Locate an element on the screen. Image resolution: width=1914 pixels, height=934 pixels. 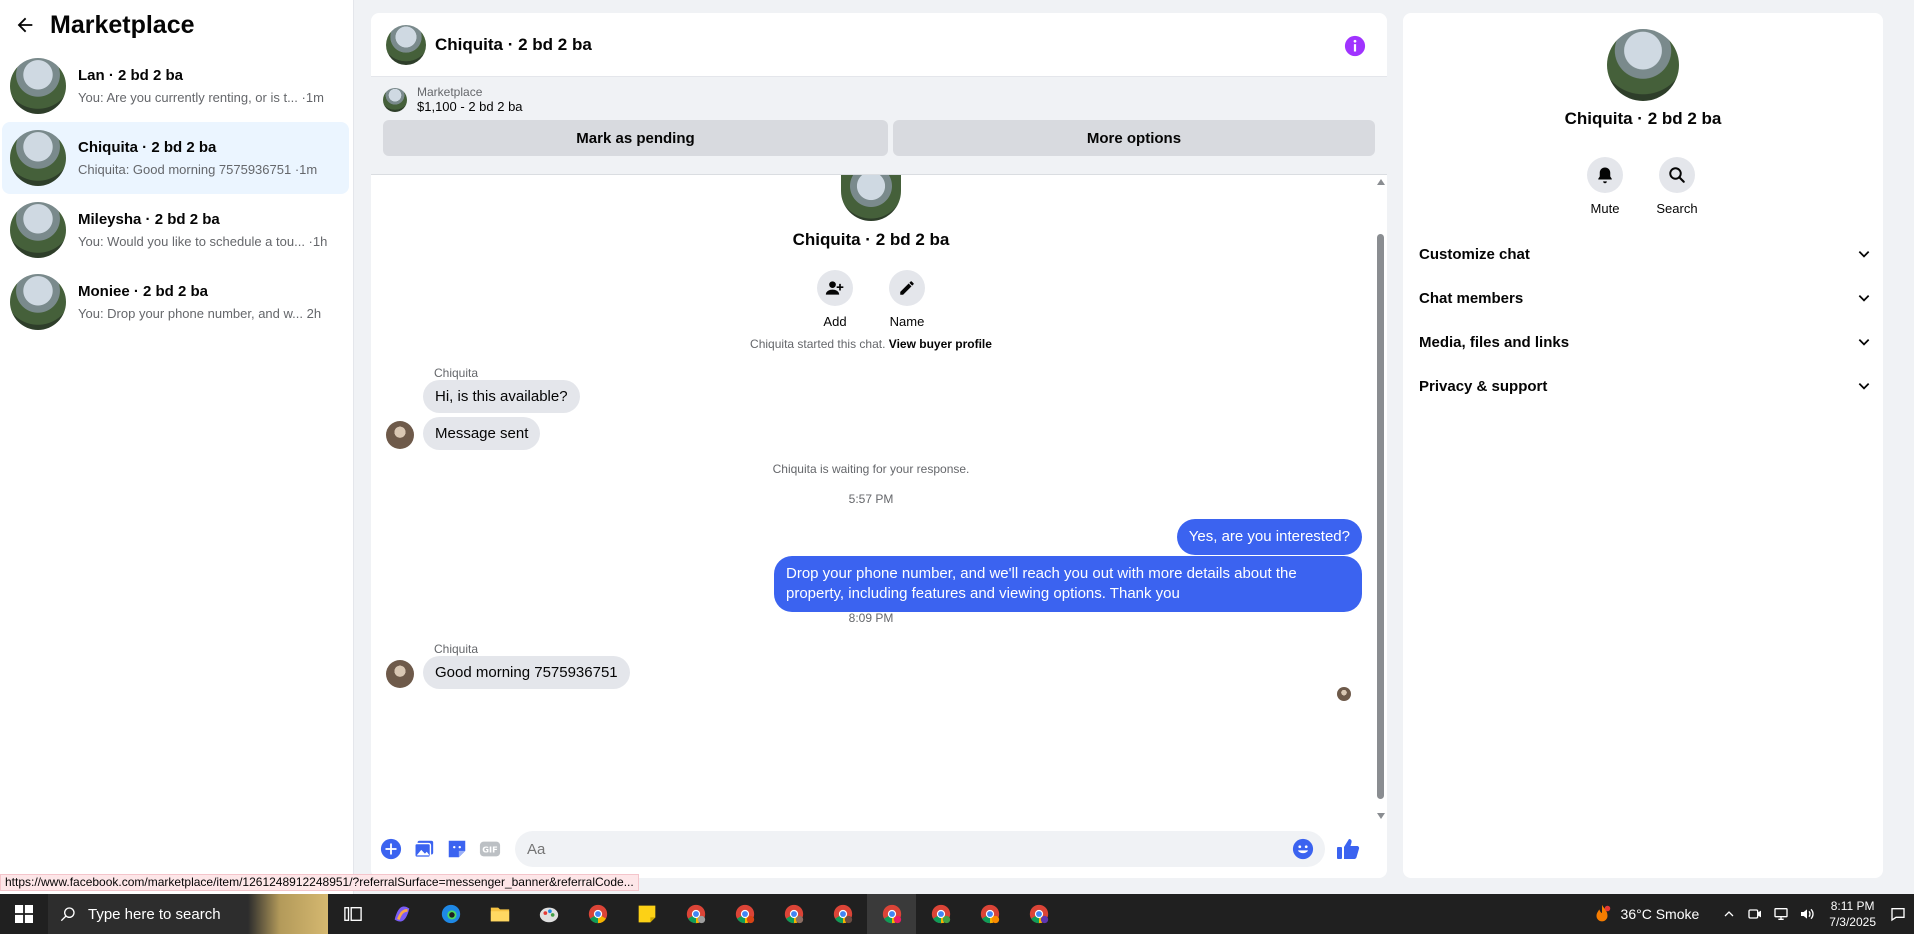
section-customize-chat: Customize chat is located at coordinates (1645, 254).